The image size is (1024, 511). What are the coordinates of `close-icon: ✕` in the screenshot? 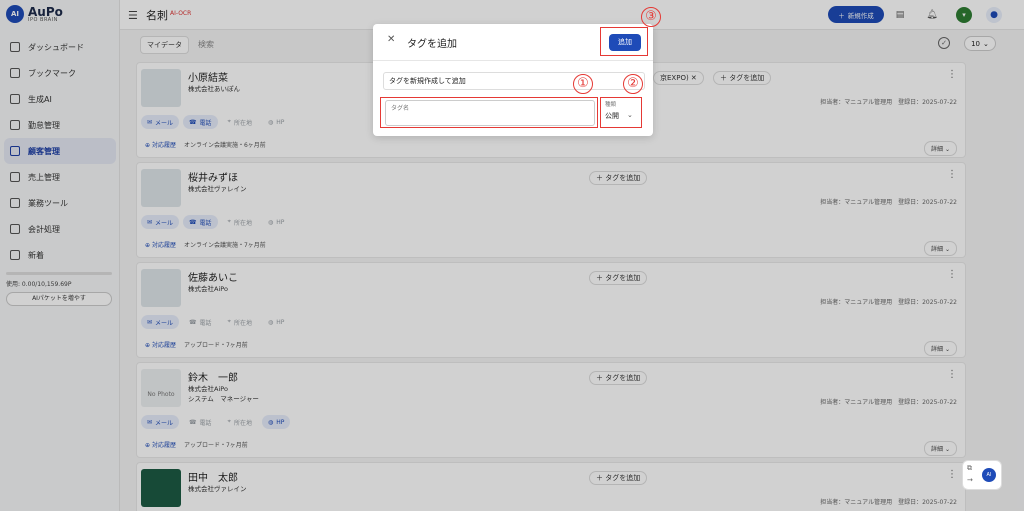 It's located at (391, 39).